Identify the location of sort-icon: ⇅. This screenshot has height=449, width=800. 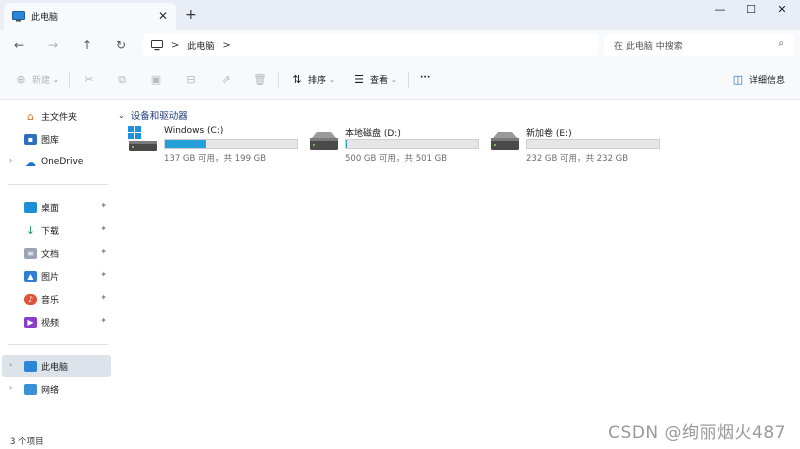
(297, 79).